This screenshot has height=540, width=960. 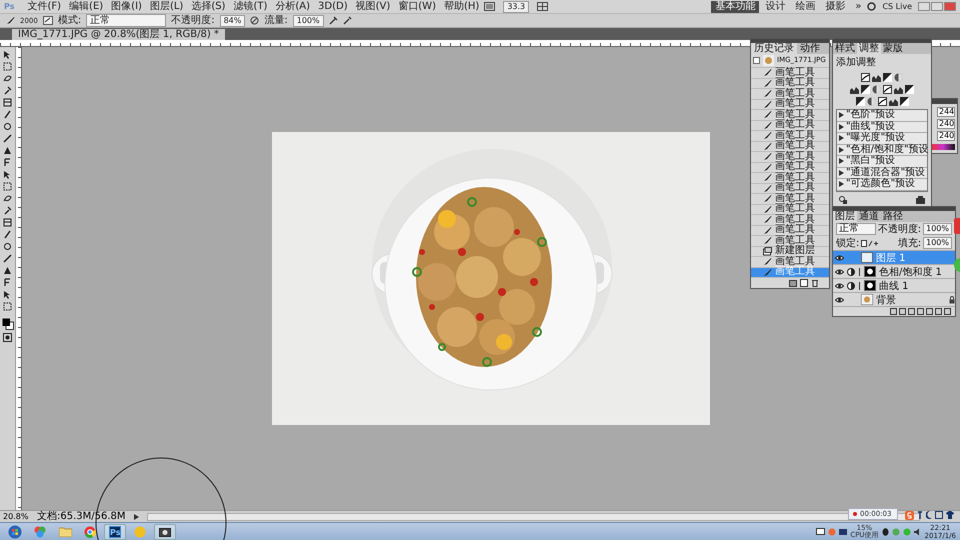 I want to click on preset-item: "色阶"预设, so click(x=882, y=116).